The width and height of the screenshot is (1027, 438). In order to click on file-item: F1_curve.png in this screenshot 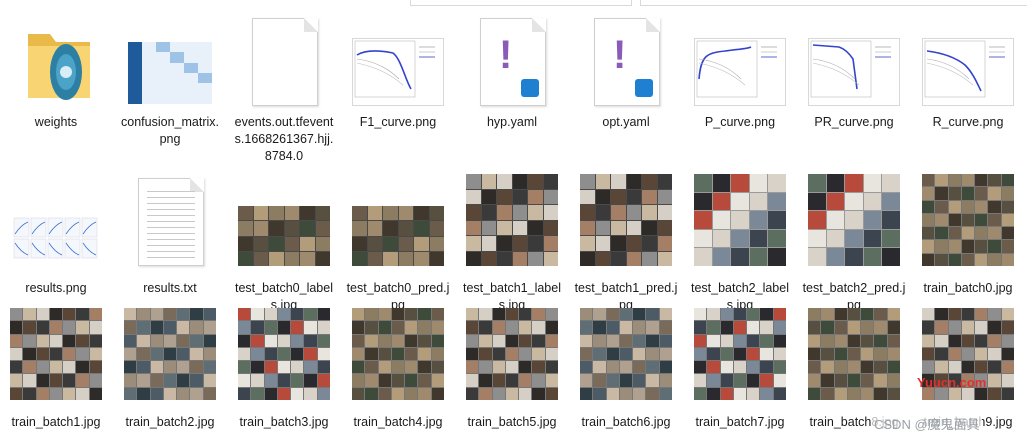, I will do `click(398, 71)`.